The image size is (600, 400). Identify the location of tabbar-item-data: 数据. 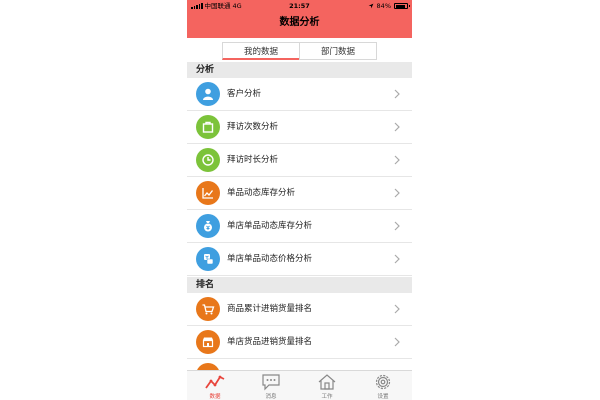
(215, 385).